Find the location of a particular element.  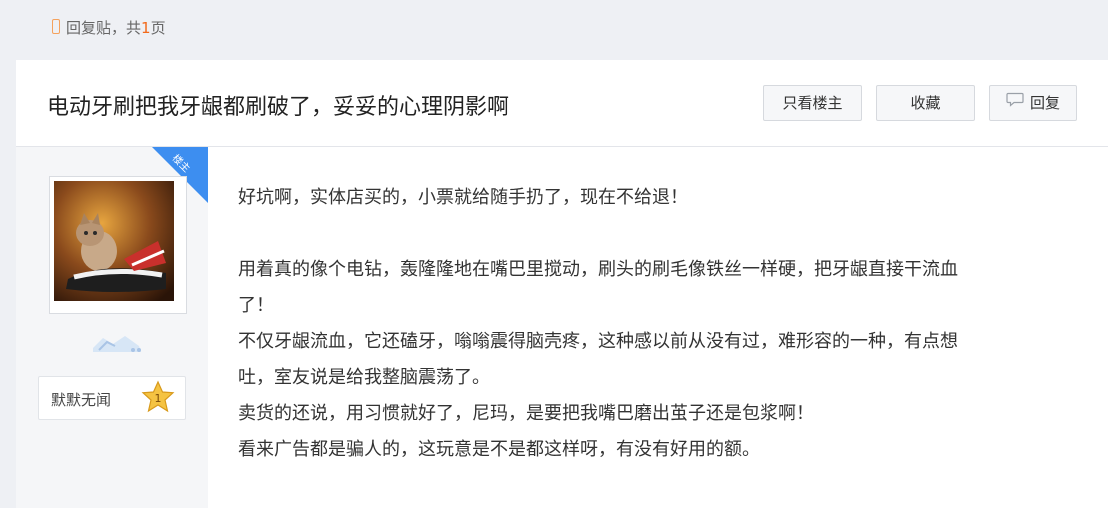

post-paragraph: 不仅牙龈流血，它还磕牙，嗡嗡震得脑壳疼，这种感以前从没有过，难形容的一种，有点想 is located at coordinates (598, 341).